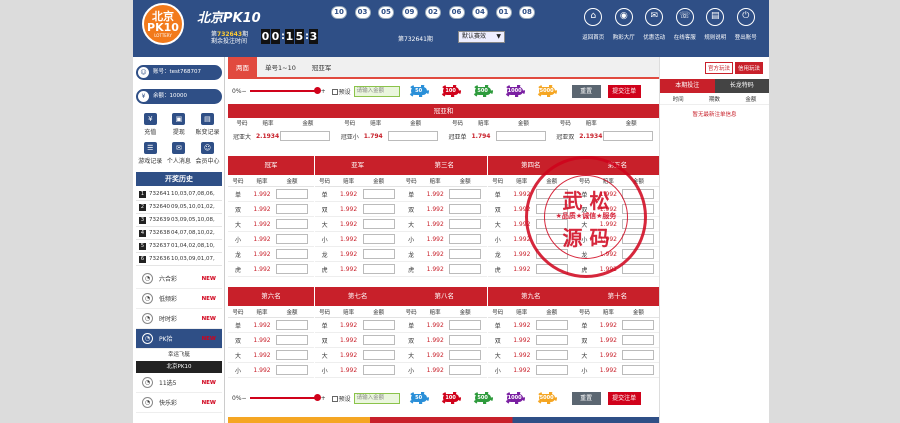 This screenshot has width=900, height=423. I want to click on subgame-item: 北京PK10, so click(179, 367).